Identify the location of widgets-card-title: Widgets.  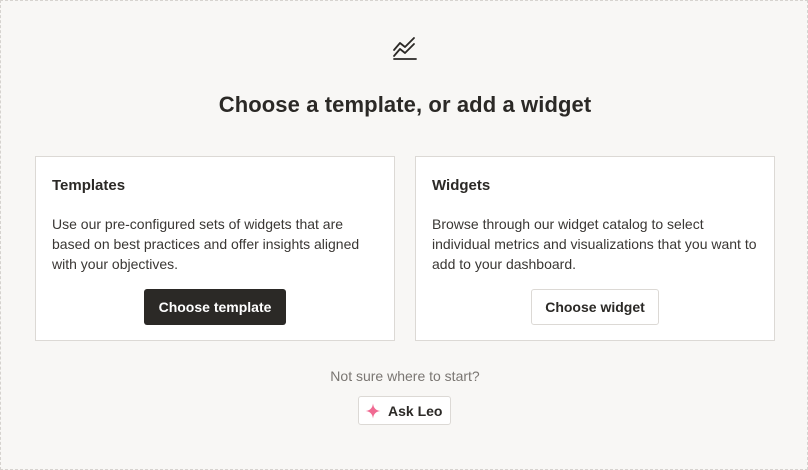
(461, 185).